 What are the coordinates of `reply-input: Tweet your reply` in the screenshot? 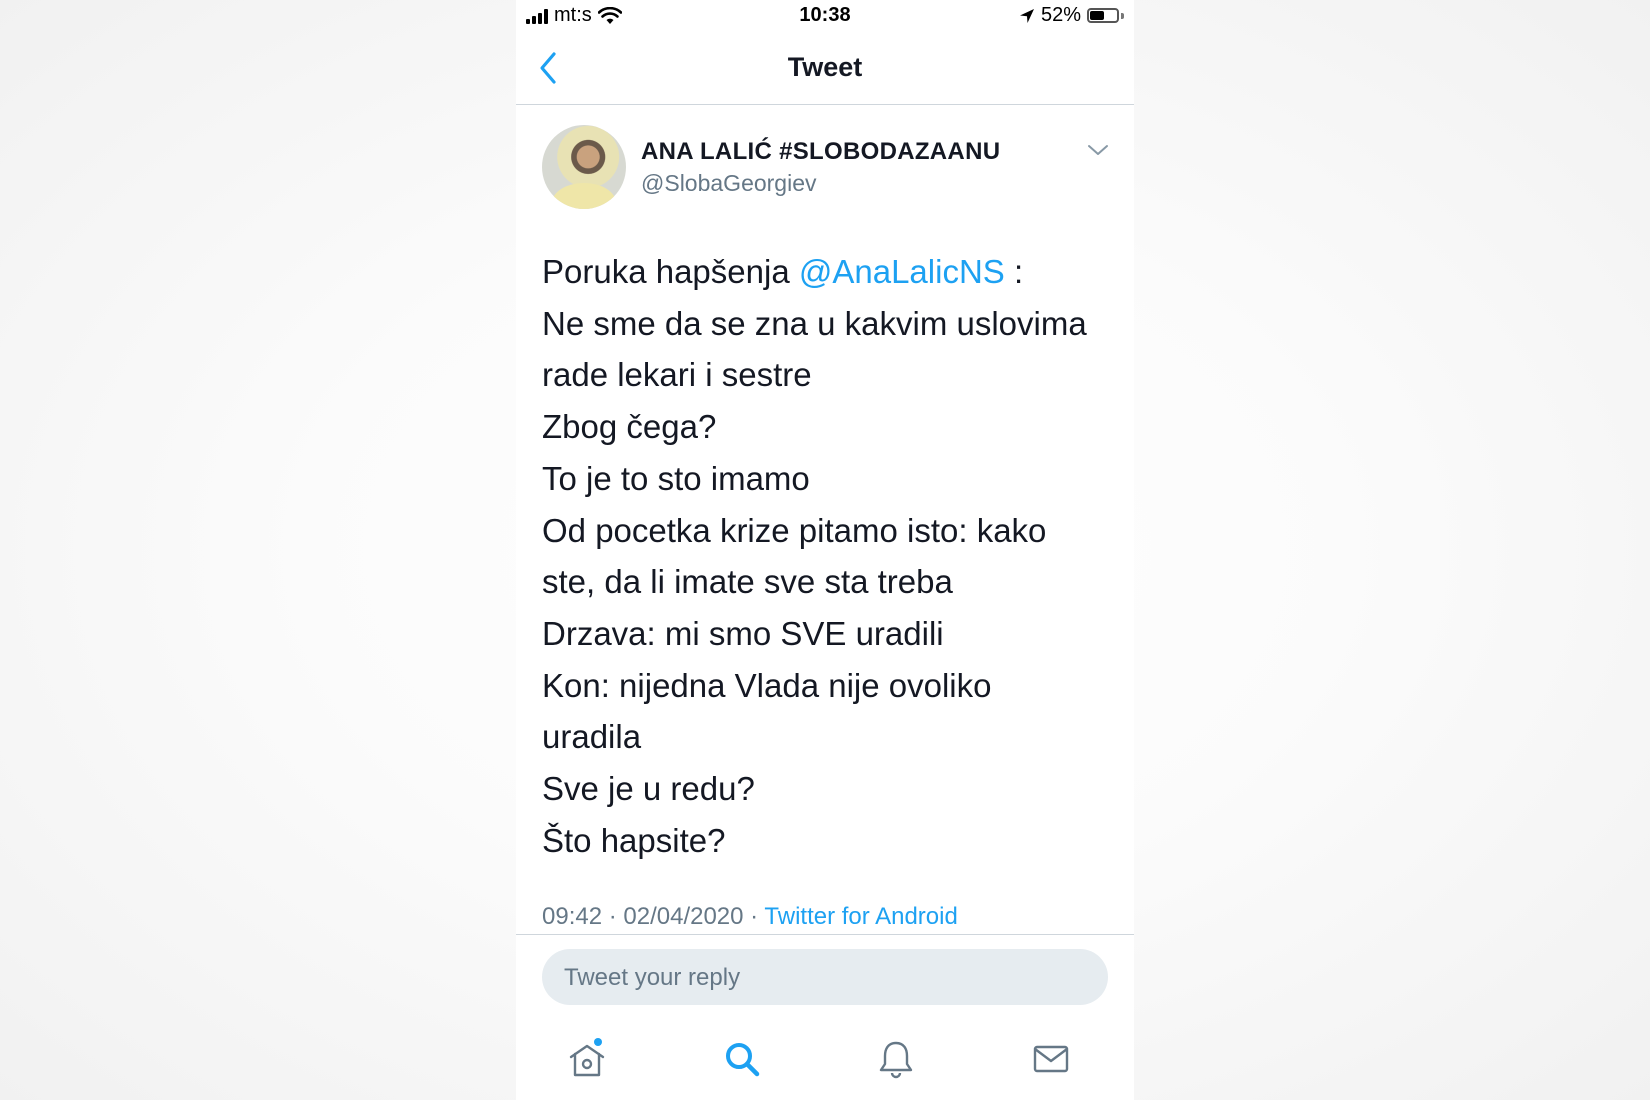 It's located at (825, 977).